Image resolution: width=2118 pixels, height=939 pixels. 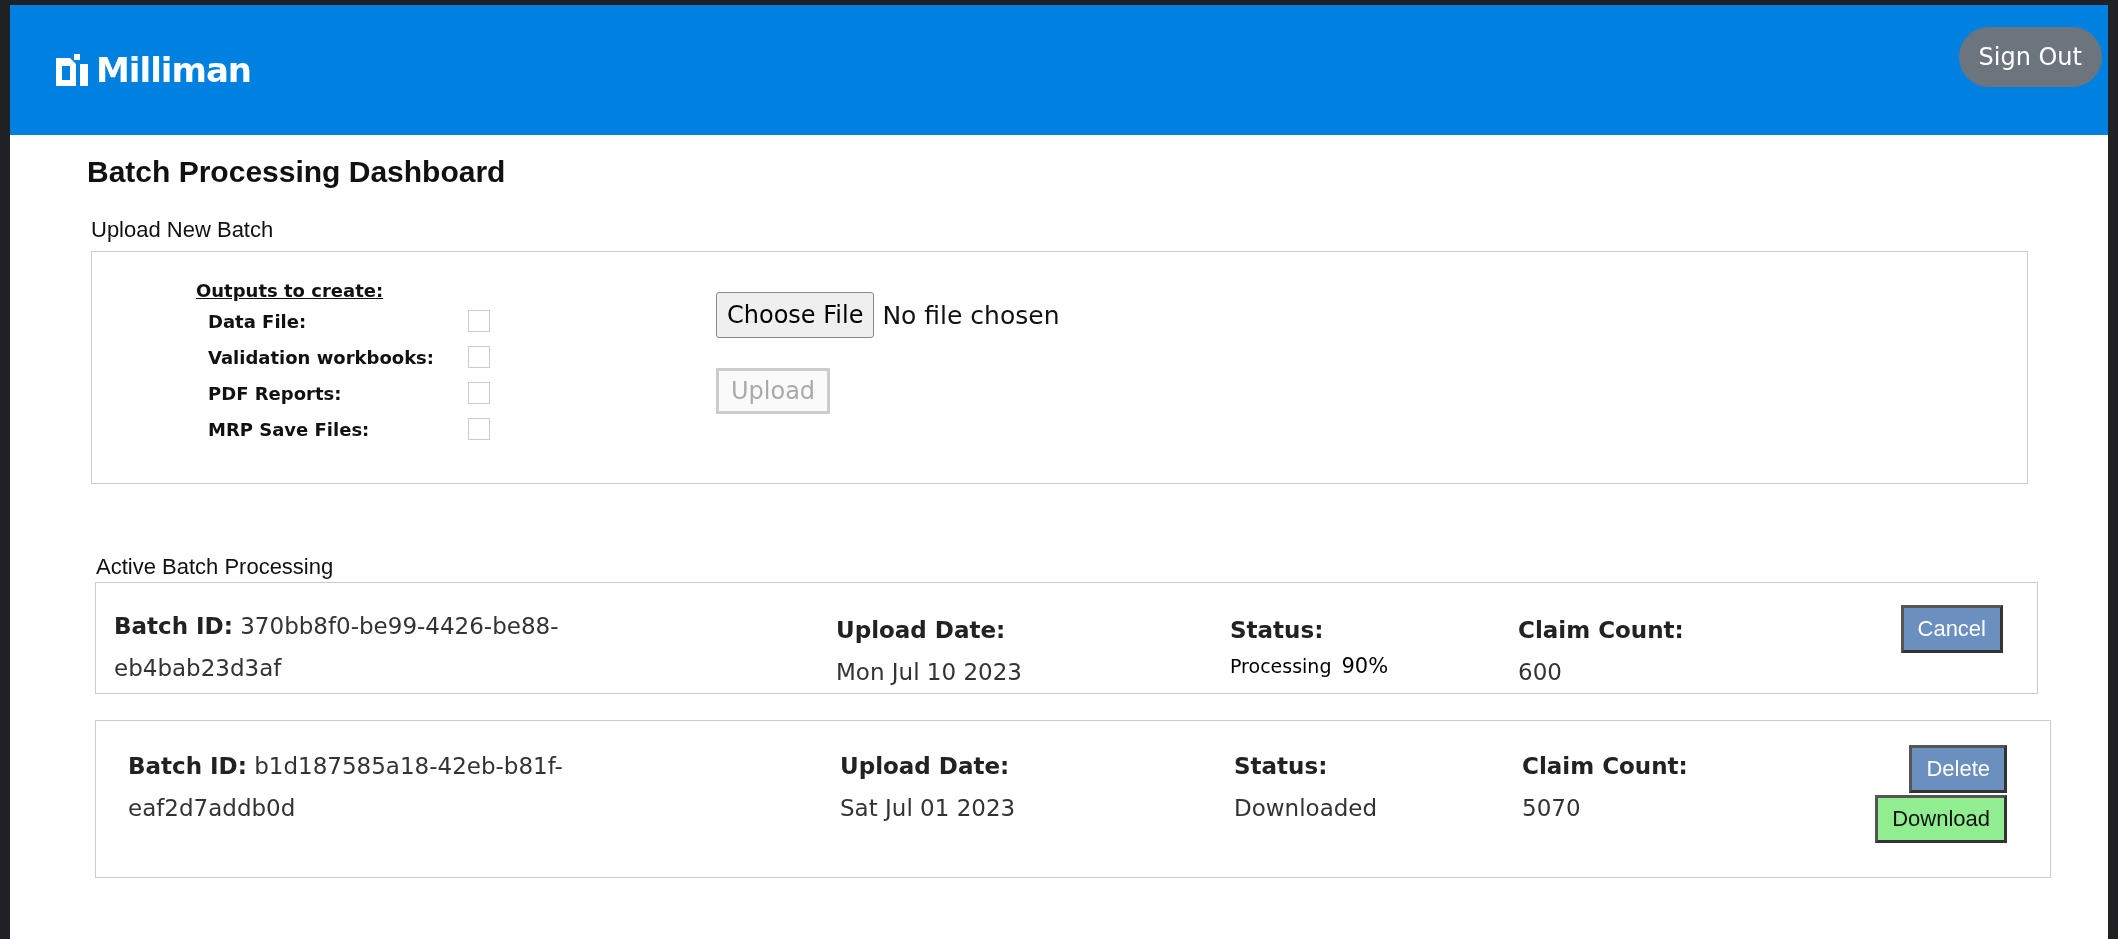 I want to click on page-title: Batch Processing Dashboard, so click(x=297, y=172).